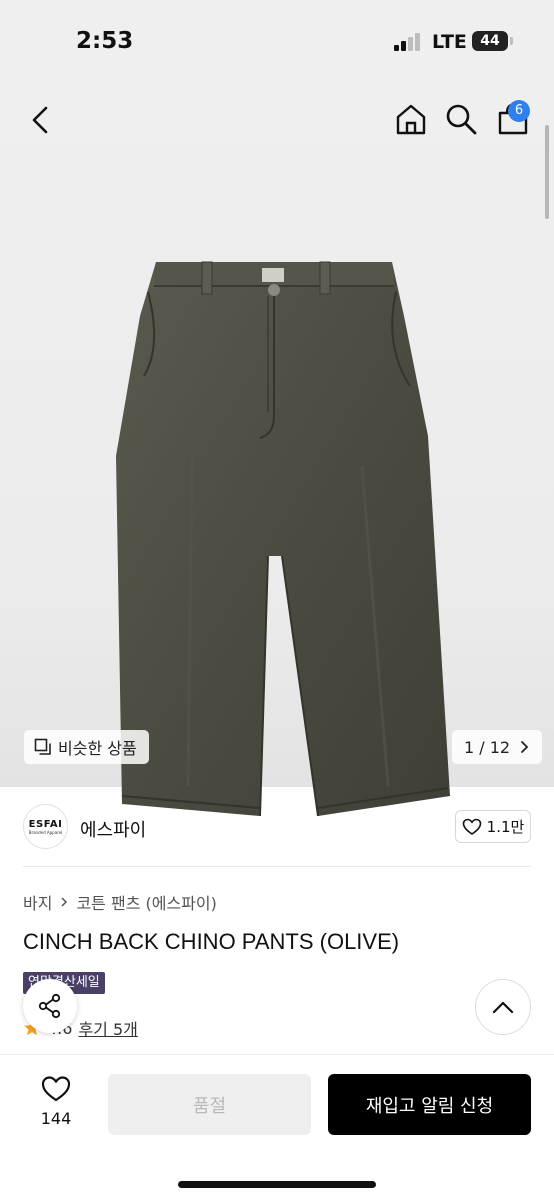 This screenshot has height=1200, width=554. I want to click on brand-name: 에스파이, so click(113, 829).